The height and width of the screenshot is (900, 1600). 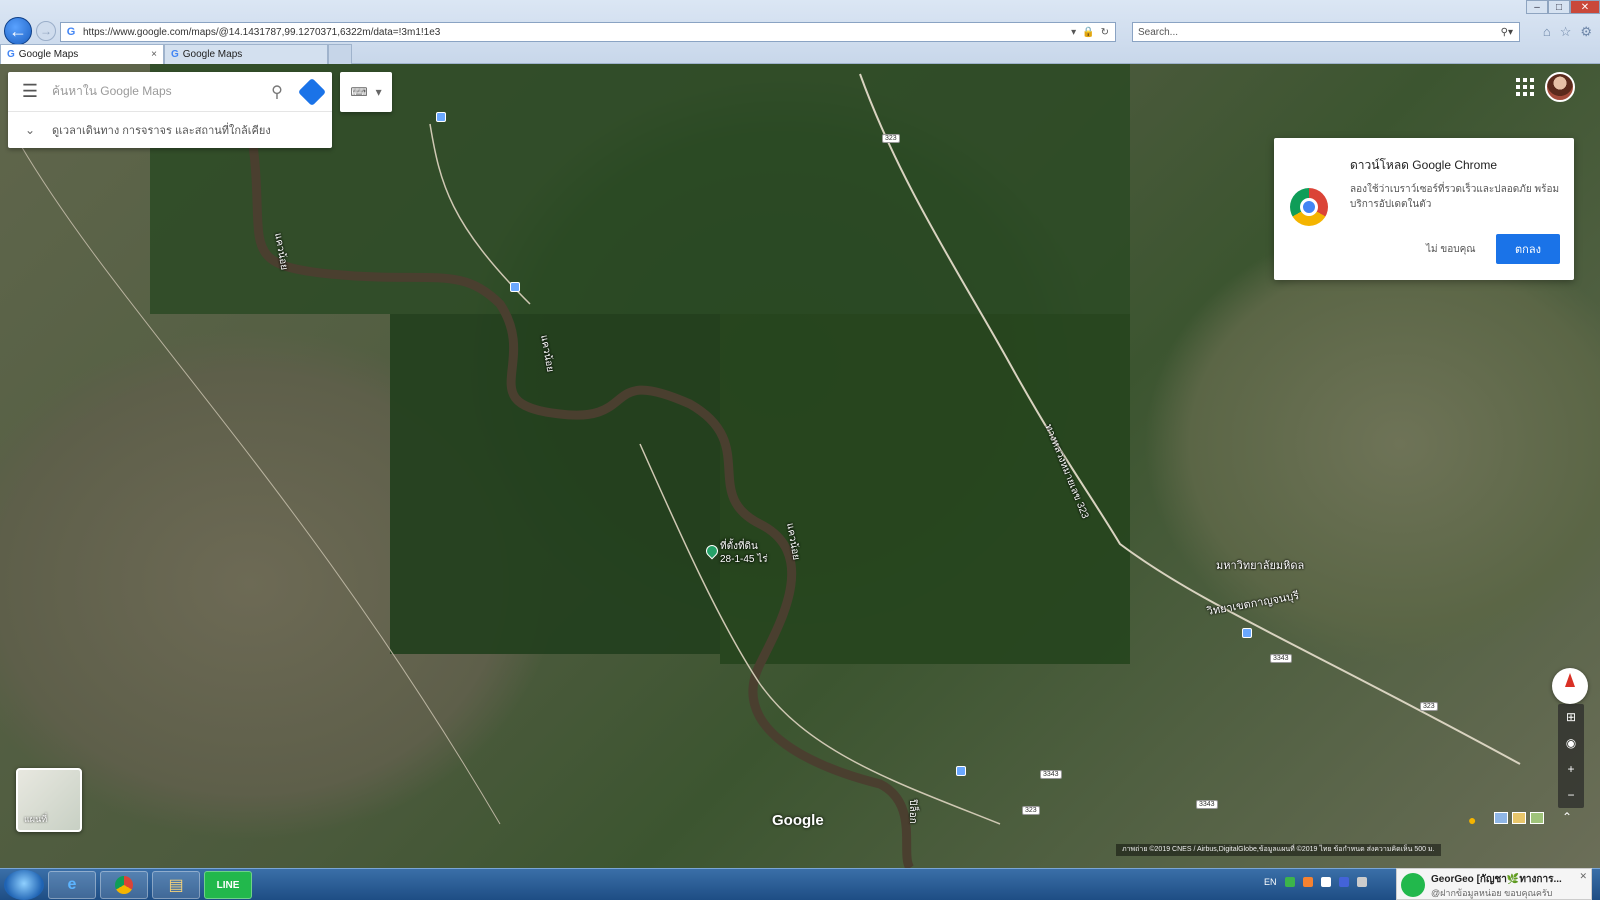 I want to click on pin-label-line1: ที่ตั้งที่ดิน, so click(x=739, y=546).